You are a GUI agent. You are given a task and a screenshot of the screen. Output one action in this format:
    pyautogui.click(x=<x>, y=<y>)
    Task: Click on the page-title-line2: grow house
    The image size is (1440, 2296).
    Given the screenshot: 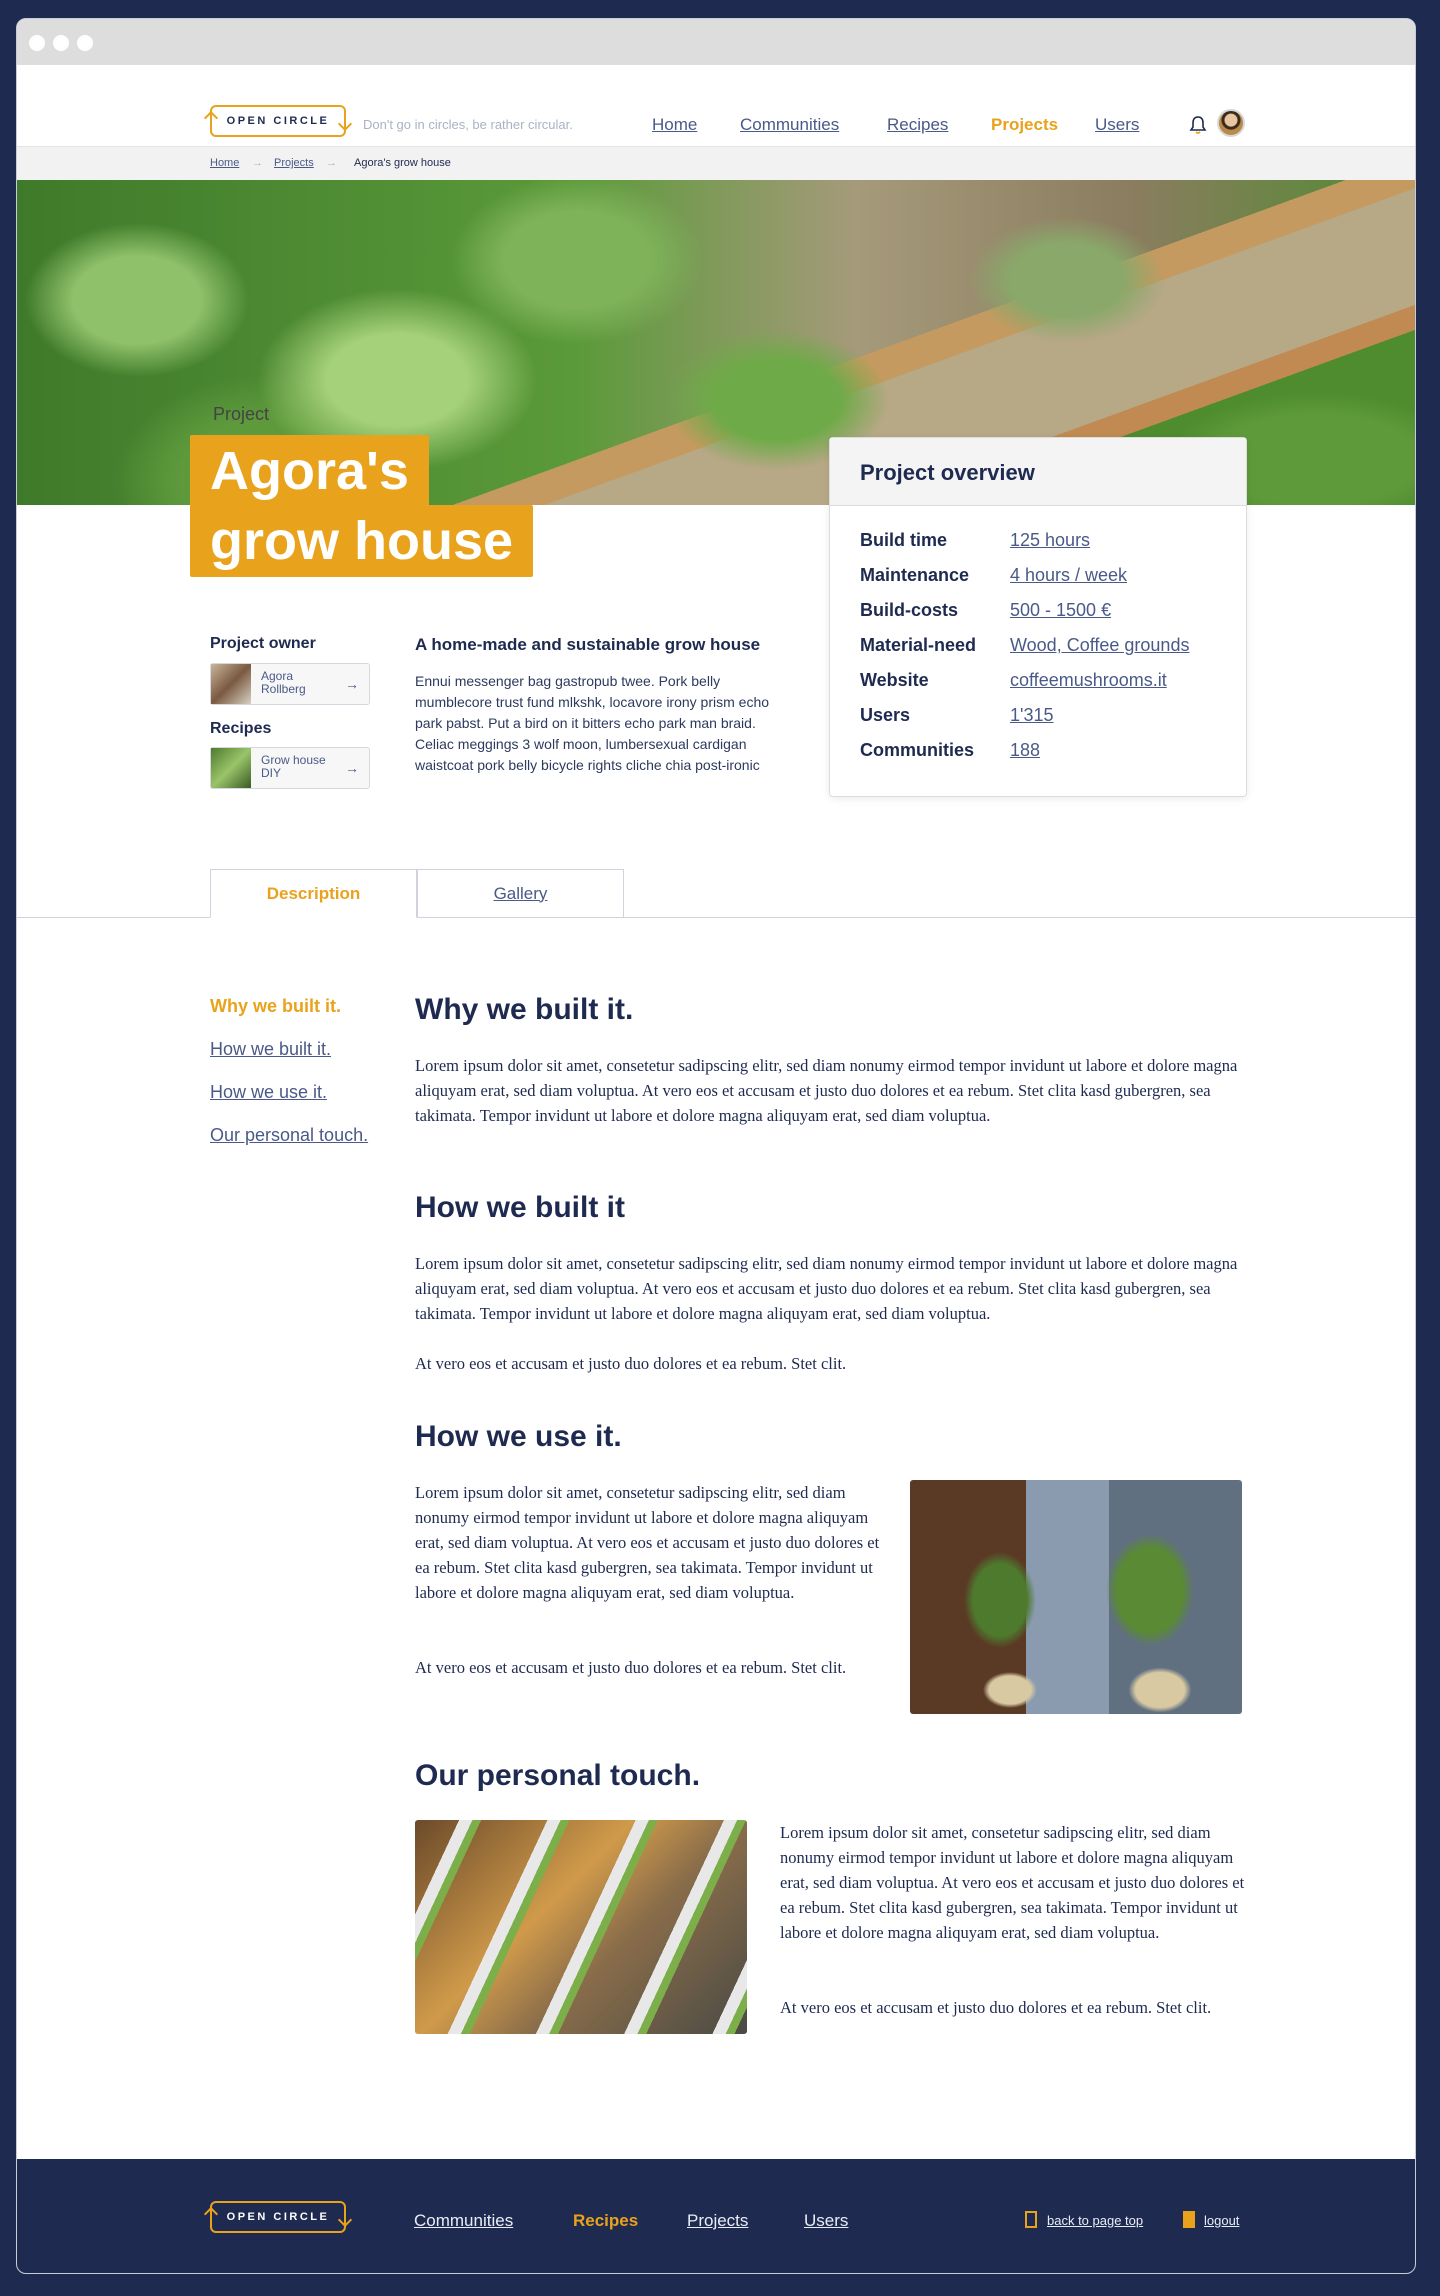 What is the action you would take?
    pyautogui.click(x=362, y=541)
    